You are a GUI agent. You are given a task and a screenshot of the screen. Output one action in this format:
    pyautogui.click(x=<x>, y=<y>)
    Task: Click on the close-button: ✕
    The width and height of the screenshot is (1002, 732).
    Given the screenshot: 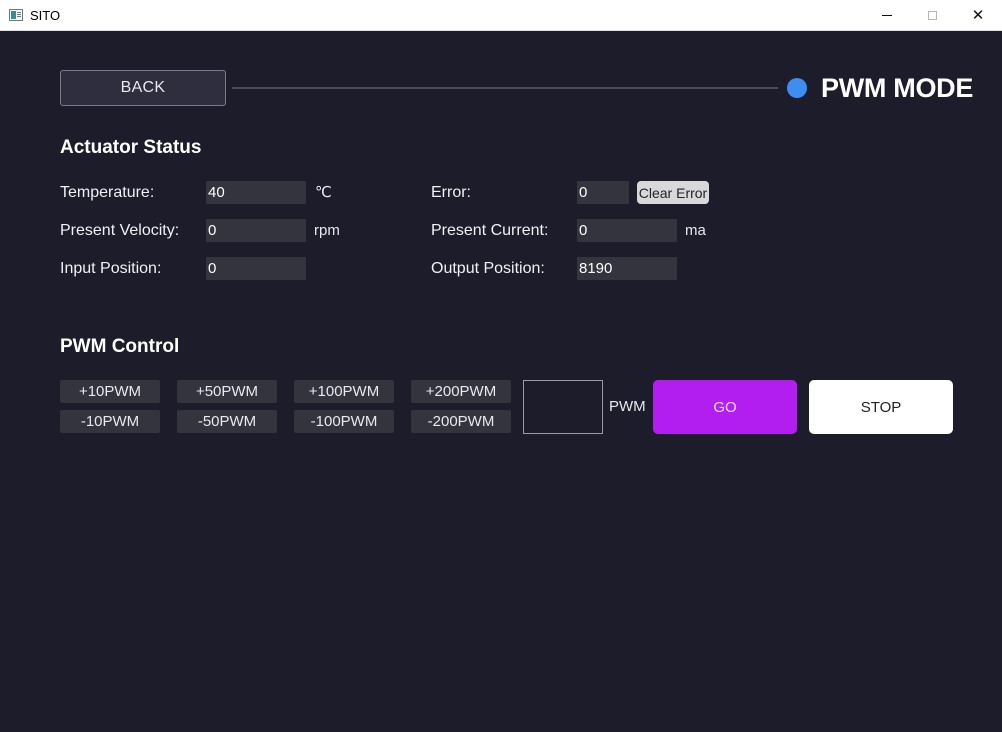 What is the action you would take?
    pyautogui.click(x=978, y=15)
    